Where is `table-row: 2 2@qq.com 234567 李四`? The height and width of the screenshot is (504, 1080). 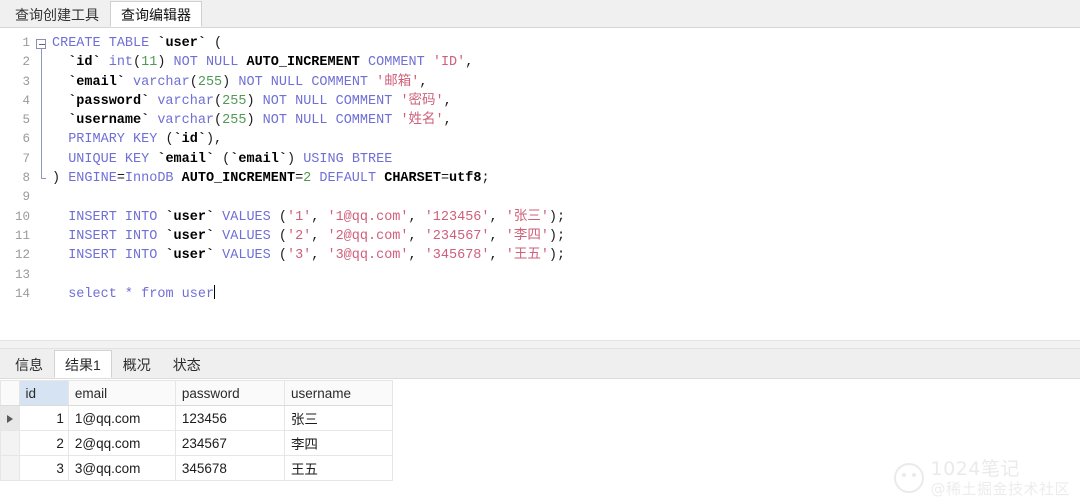
table-row: 2 2@qq.com 234567 李四 is located at coordinates (197, 443).